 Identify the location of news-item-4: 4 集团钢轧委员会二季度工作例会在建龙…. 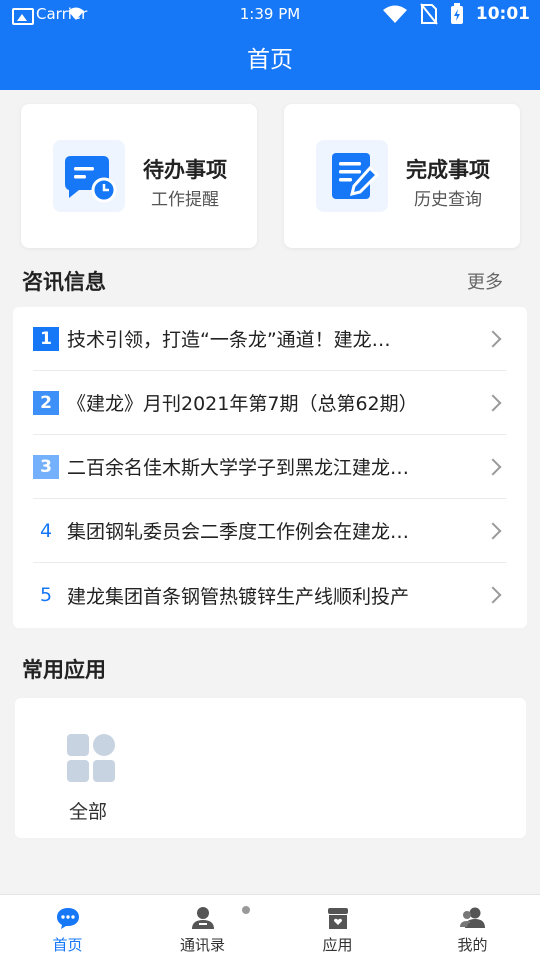
(270, 531).